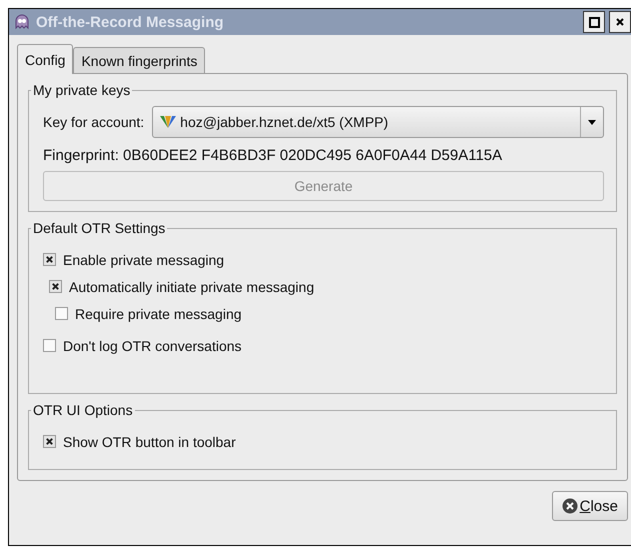  I want to click on fingerprint-text: Fingerprint: 0B60DEE2 F4B6BD3F 020DC495 6A0F0A44 D59A115A, so click(273, 155).